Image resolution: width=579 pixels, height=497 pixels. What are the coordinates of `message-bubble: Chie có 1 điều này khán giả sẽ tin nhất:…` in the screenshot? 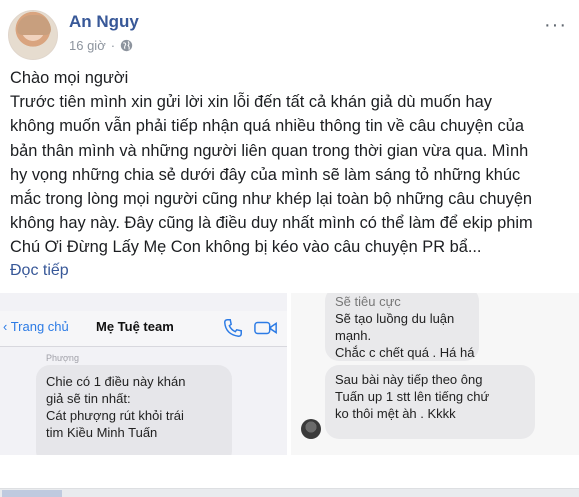 It's located at (134, 410).